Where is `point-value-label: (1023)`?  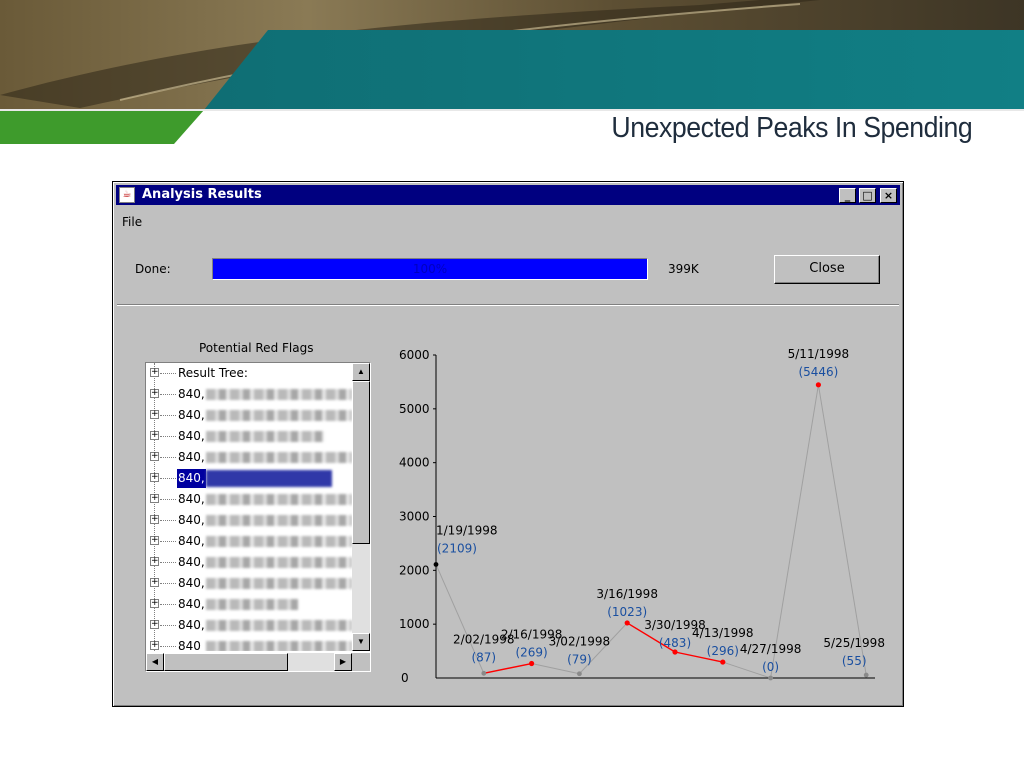 point-value-label: (1023) is located at coordinates (627, 612).